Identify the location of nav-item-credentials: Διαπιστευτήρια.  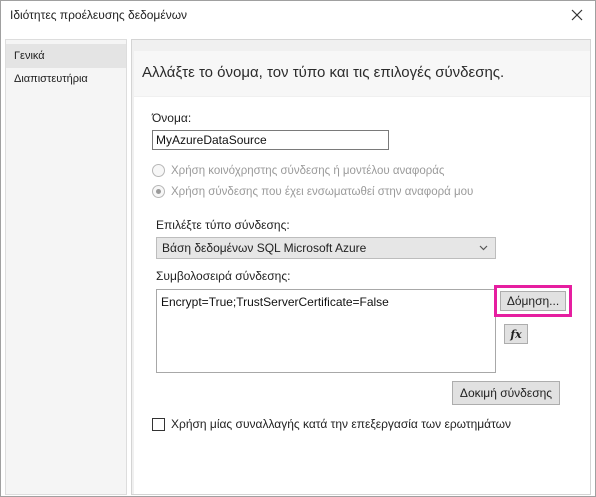
(66, 79).